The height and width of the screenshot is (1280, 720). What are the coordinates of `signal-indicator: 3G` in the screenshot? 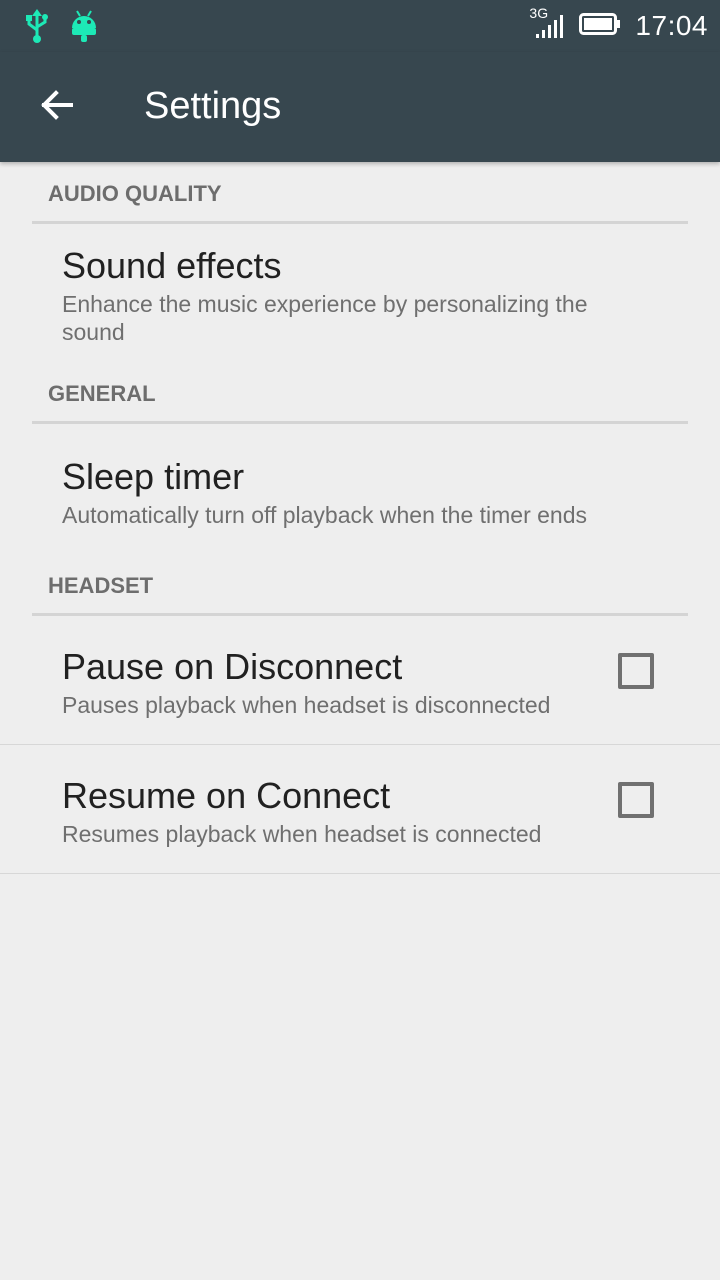 It's located at (550, 26).